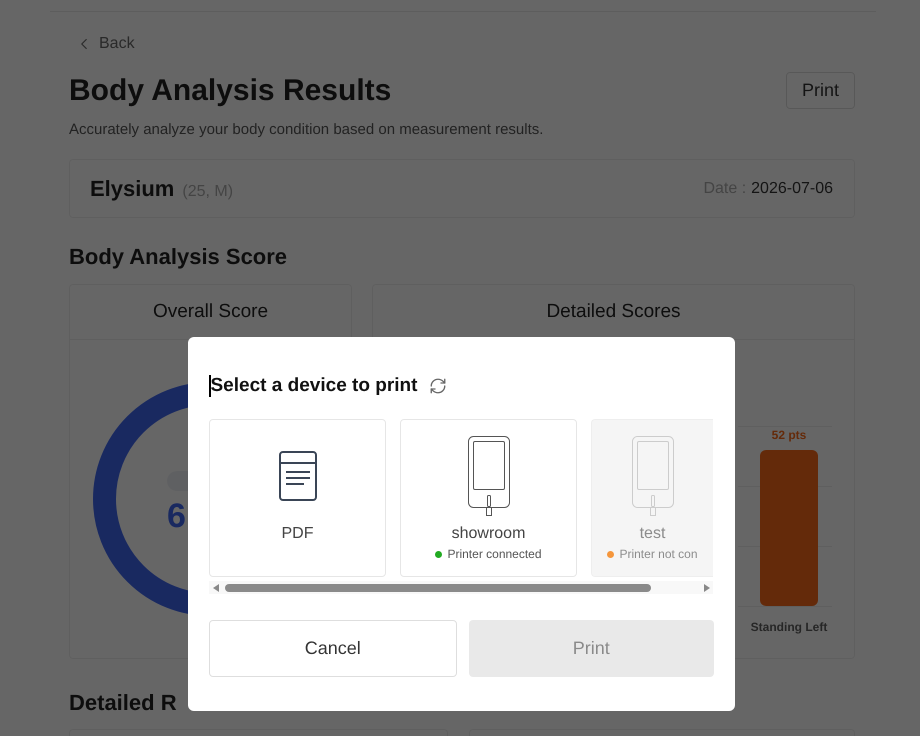 Image resolution: width=920 pixels, height=736 pixels. Describe the element at coordinates (792, 188) in the screenshot. I see `date-value: 2026-07-06` at that location.